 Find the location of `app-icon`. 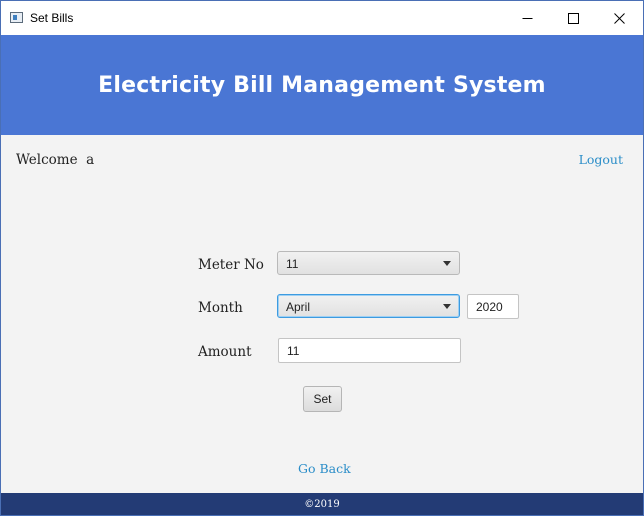

app-icon is located at coordinates (16, 17).